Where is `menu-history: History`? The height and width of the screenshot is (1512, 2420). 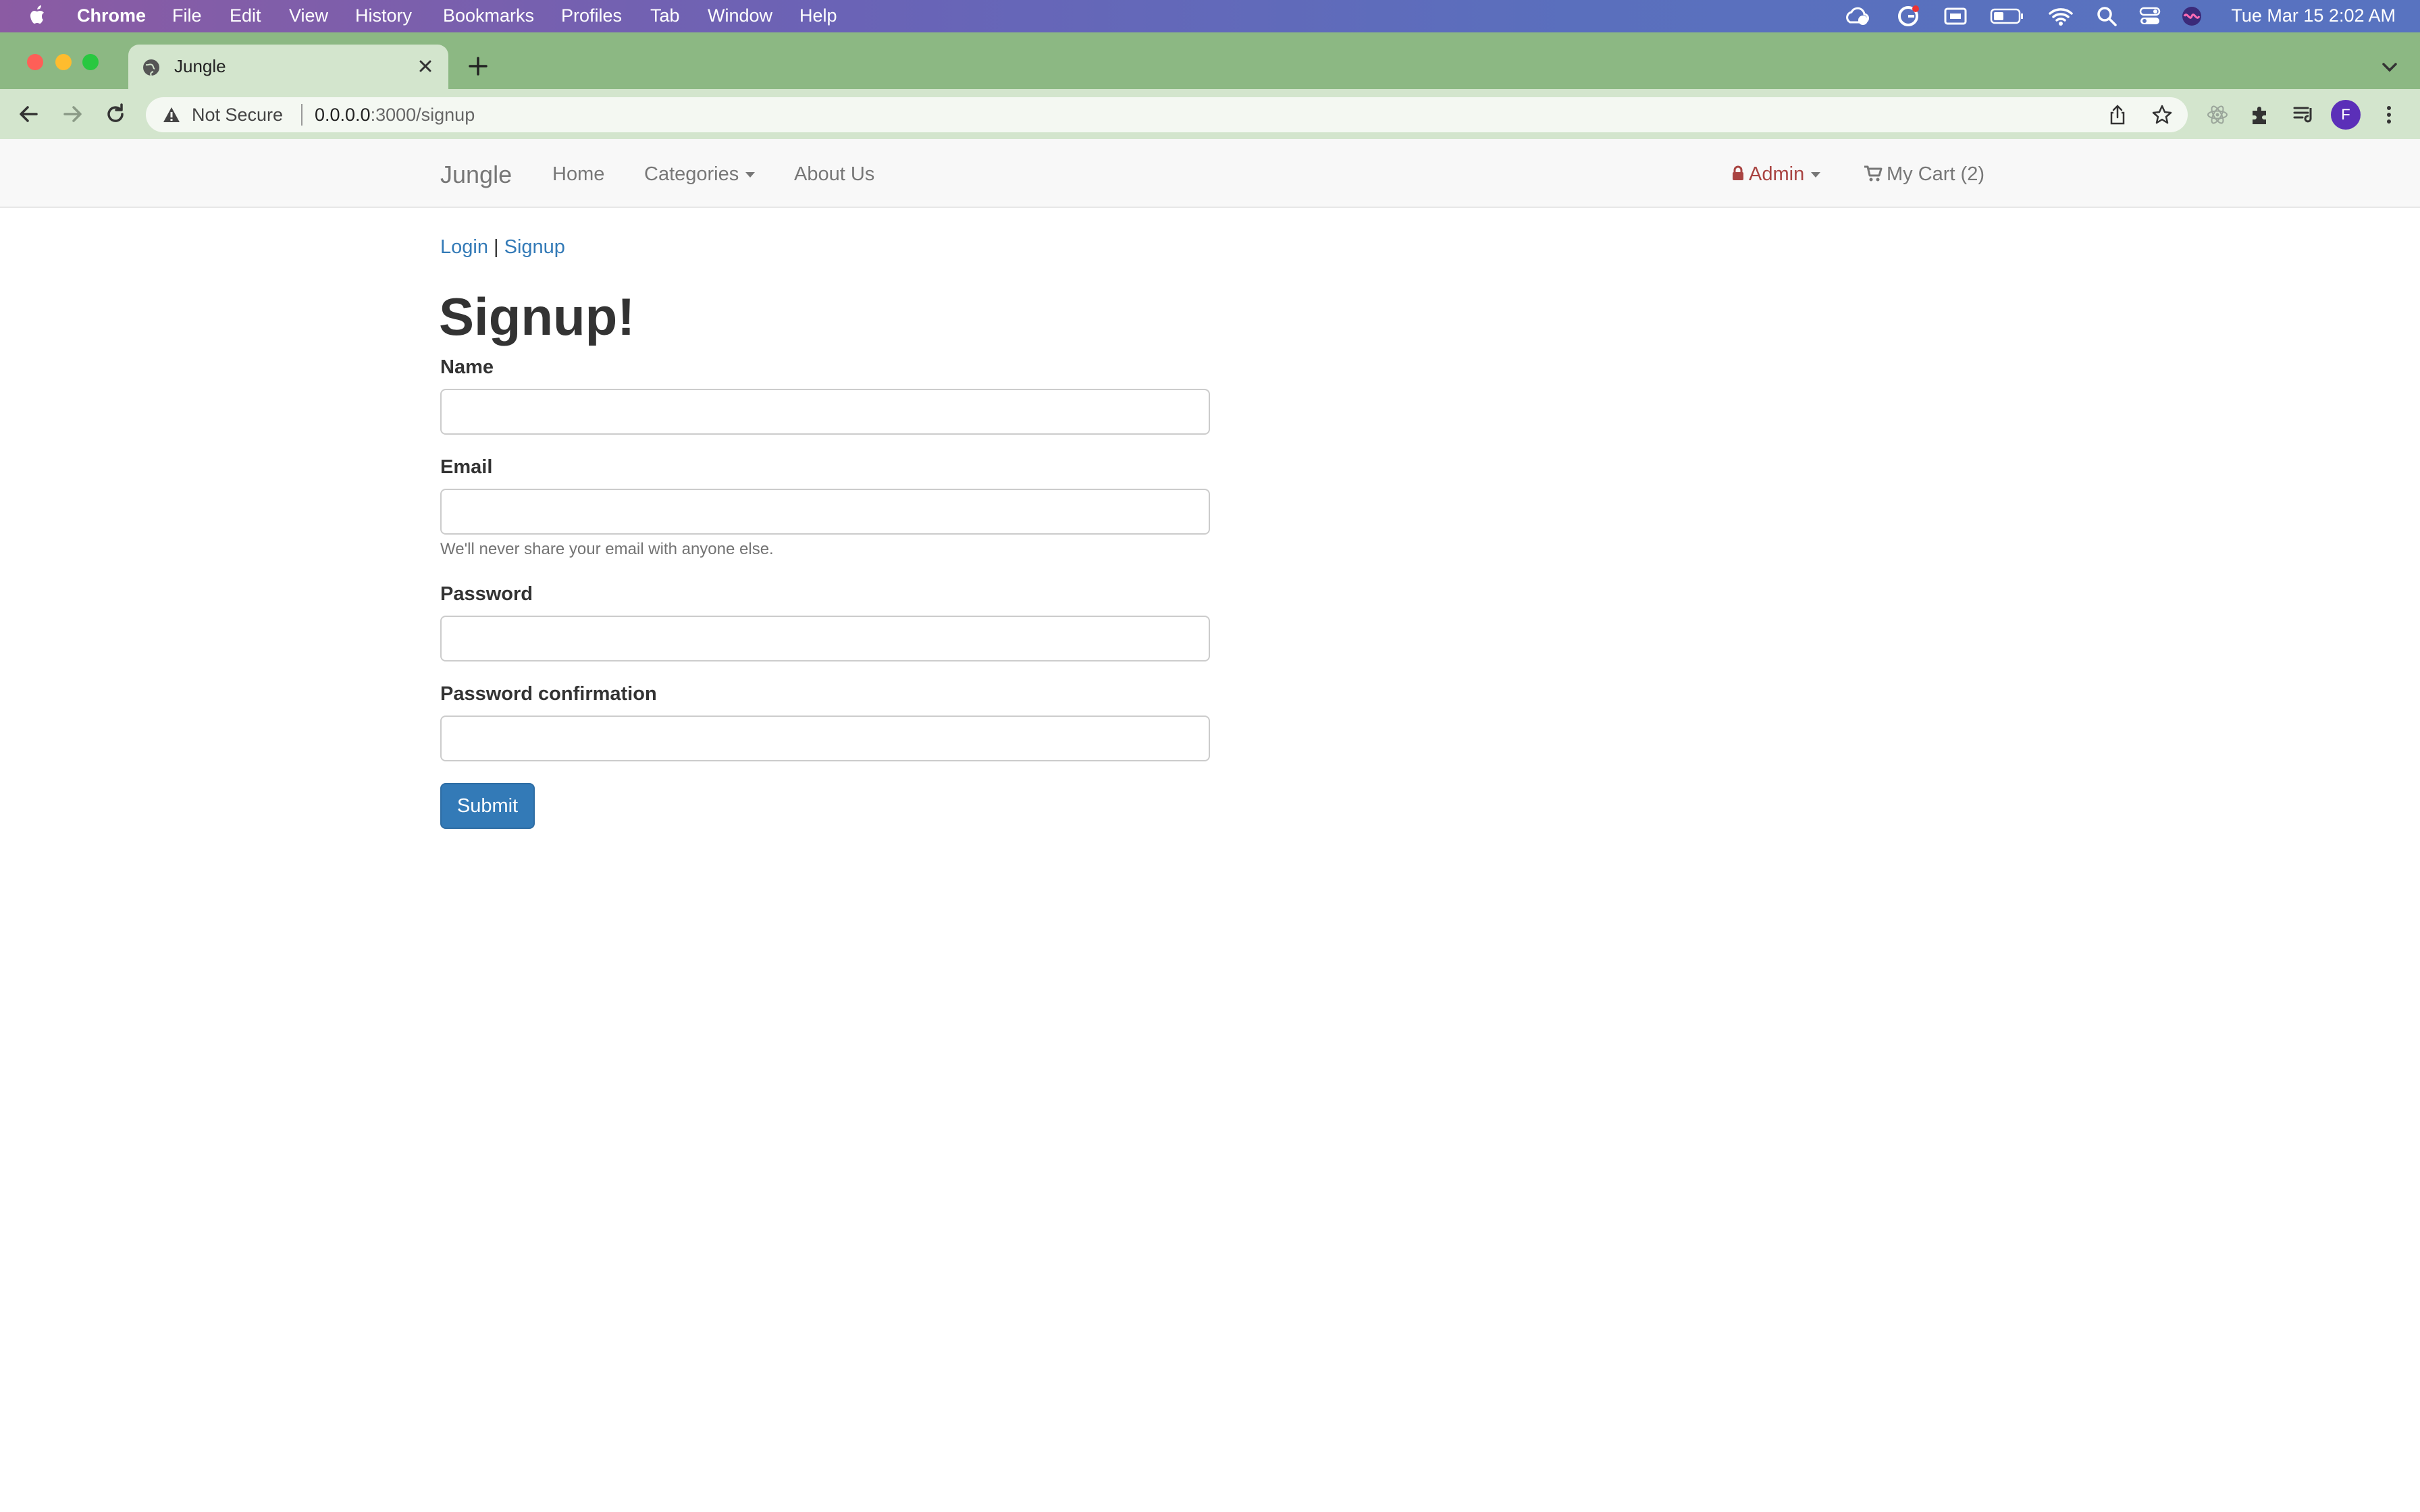 menu-history: History is located at coordinates (383, 15).